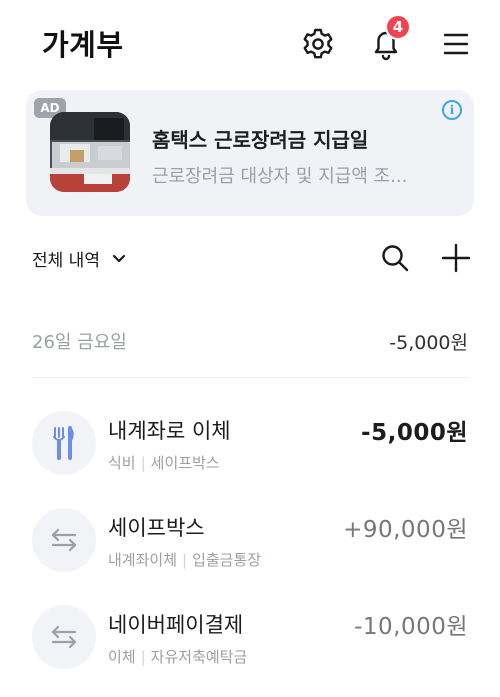 This screenshot has width=500, height=697. I want to click on fork-knife-icon, so click(64, 443).